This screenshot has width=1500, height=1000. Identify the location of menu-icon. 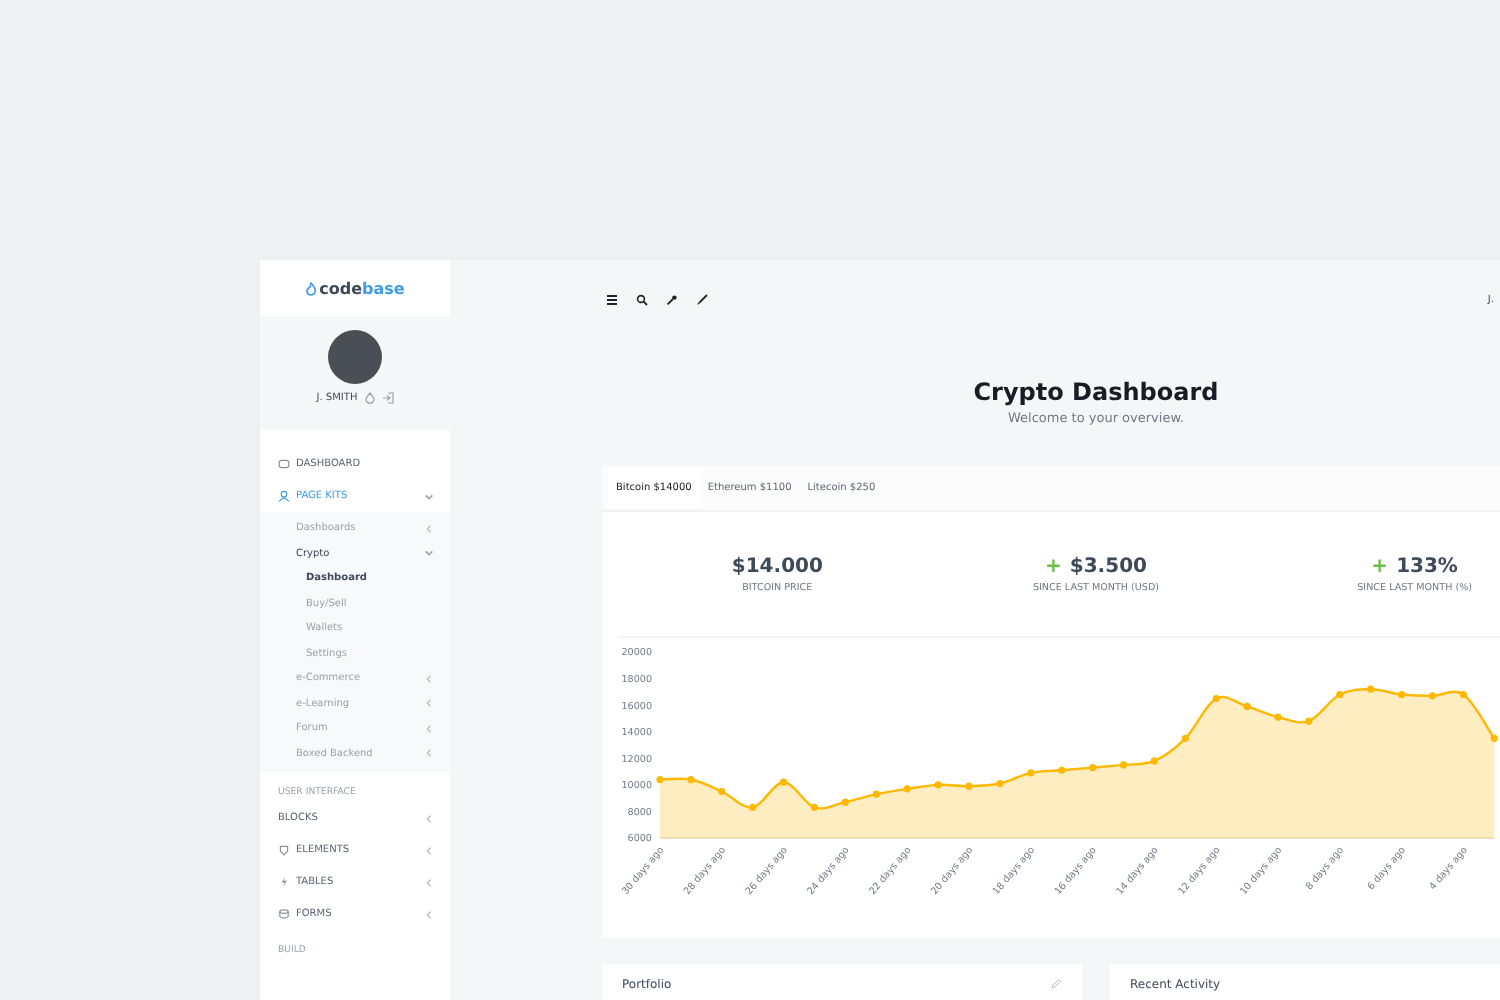
(612, 300).